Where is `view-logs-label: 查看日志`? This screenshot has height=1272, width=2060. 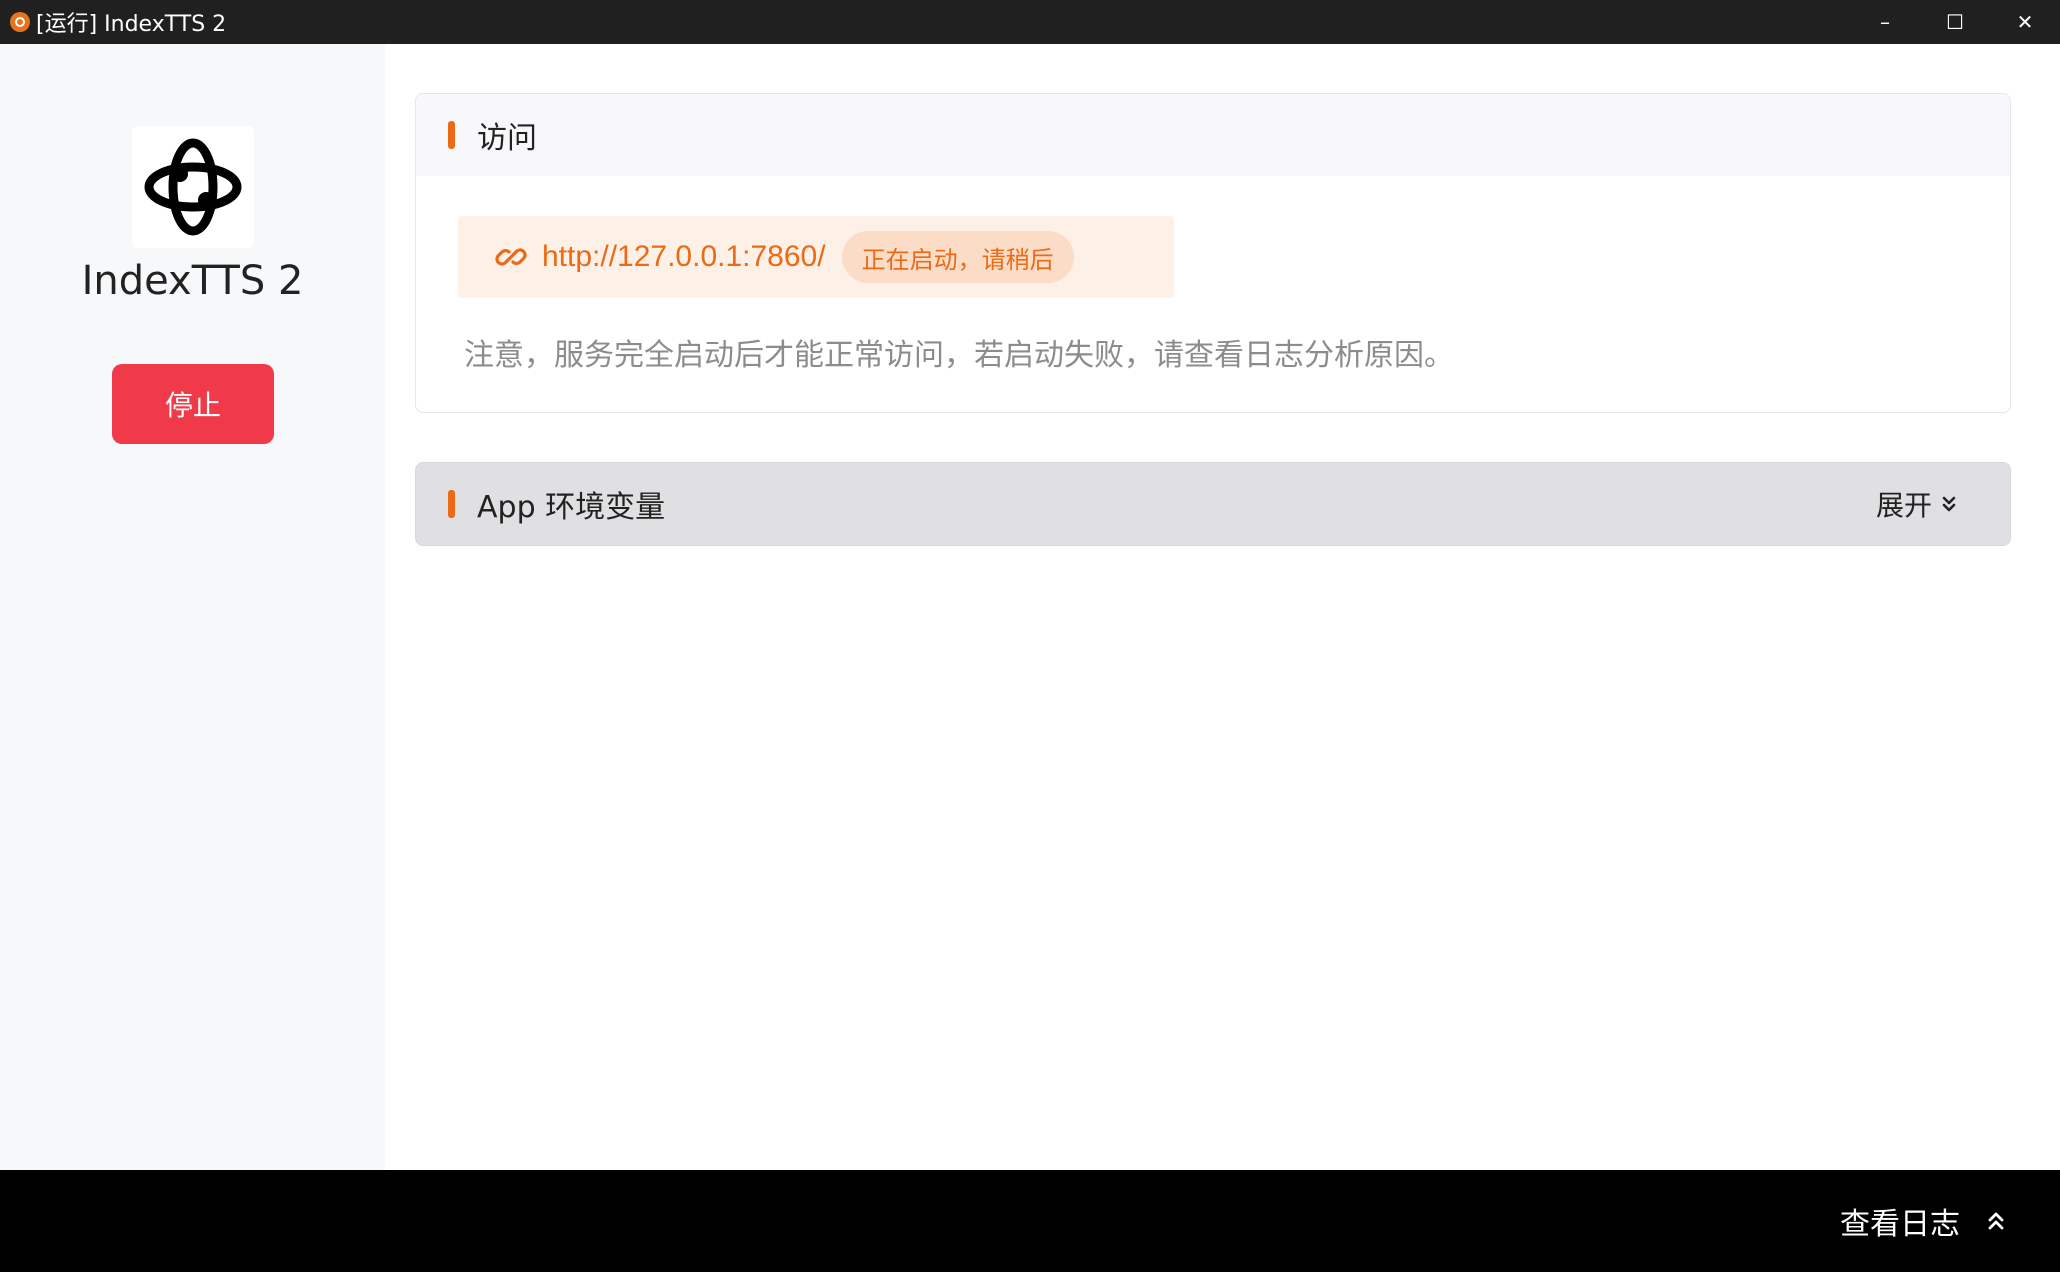
view-logs-label: 查看日志 is located at coordinates (1900, 1224).